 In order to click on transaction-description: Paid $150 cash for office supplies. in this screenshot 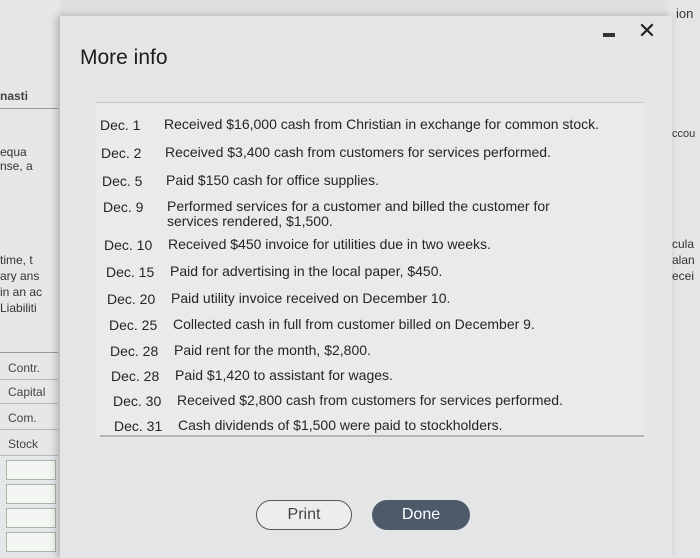, I will do `click(272, 180)`.